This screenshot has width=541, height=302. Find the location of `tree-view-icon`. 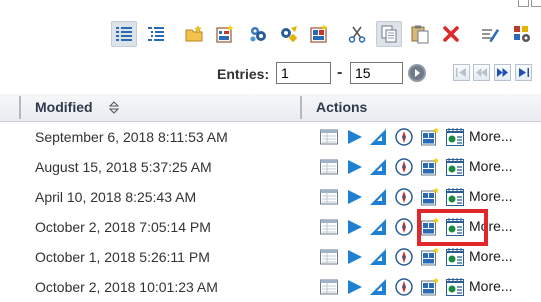

tree-view-icon is located at coordinates (156, 34).